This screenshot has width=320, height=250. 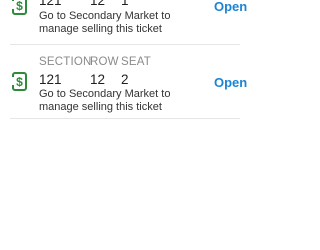 I want to click on seat-value: 2, so click(x=125, y=79).